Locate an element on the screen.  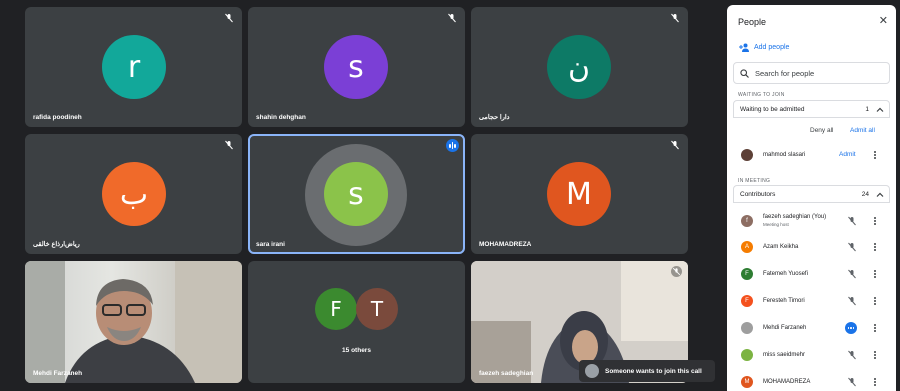
participant-row: miss saeidmehr is located at coordinates (813, 355).